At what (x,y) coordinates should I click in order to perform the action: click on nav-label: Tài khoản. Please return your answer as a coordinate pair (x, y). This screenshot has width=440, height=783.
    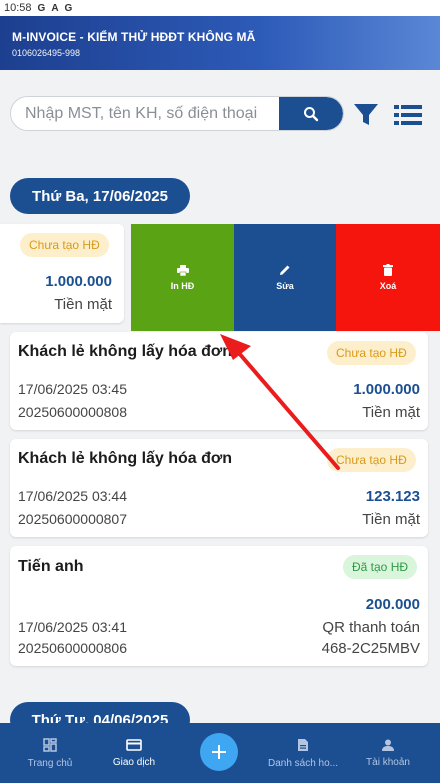
    Looking at the image, I should click on (388, 762).